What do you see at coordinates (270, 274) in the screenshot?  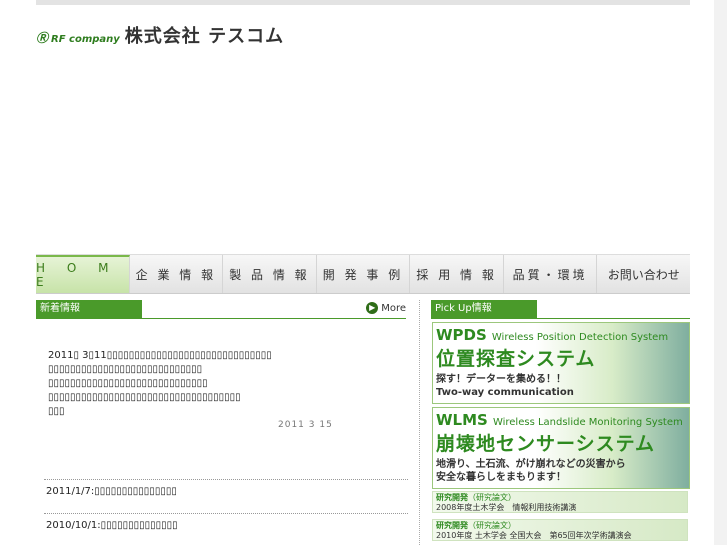 I see `nav-products: 製 品 情 報` at bounding box center [270, 274].